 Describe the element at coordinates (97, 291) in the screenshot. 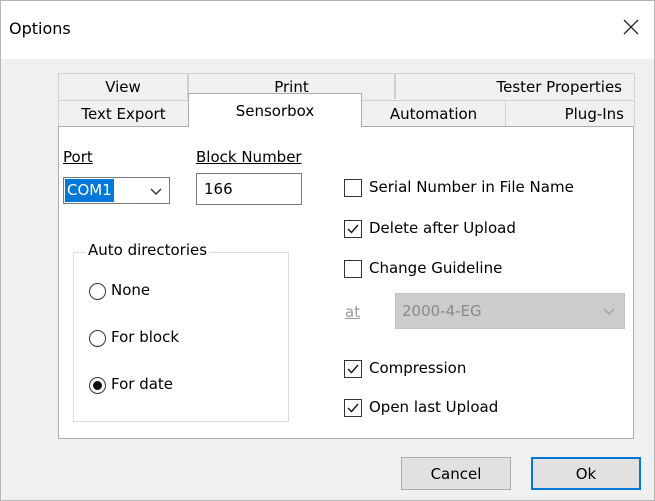

I see `radio-none` at that location.